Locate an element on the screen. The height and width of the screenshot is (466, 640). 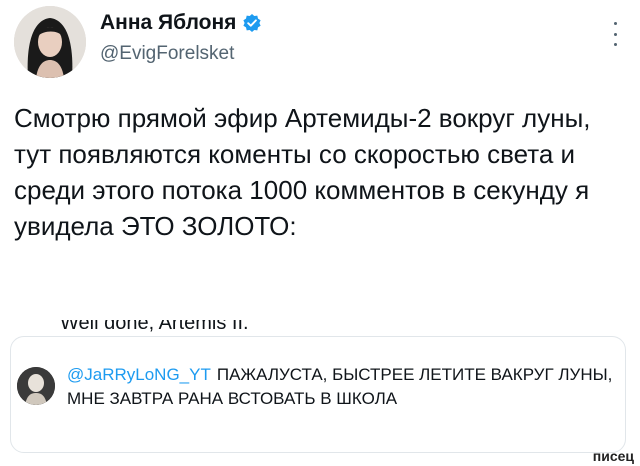
display-name: Анна Яблоня is located at coordinates (168, 23).